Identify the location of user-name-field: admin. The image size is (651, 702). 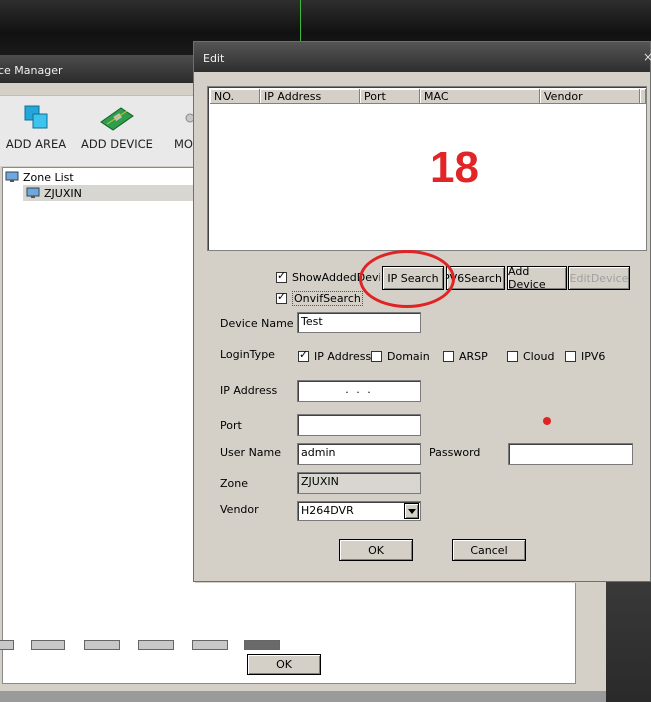
(359, 454).